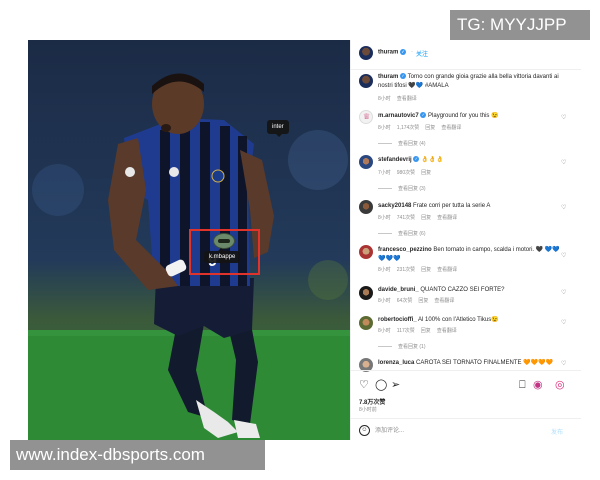 The image size is (600, 480). I want to click on comment-likes: 1,174次赞, so click(408, 128).